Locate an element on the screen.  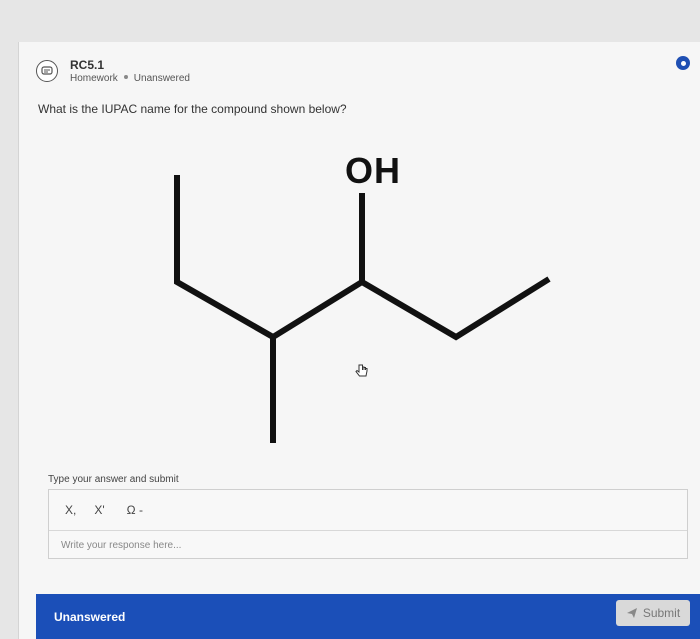
hydroxyl-label: OH is located at coordinates (373, 170).